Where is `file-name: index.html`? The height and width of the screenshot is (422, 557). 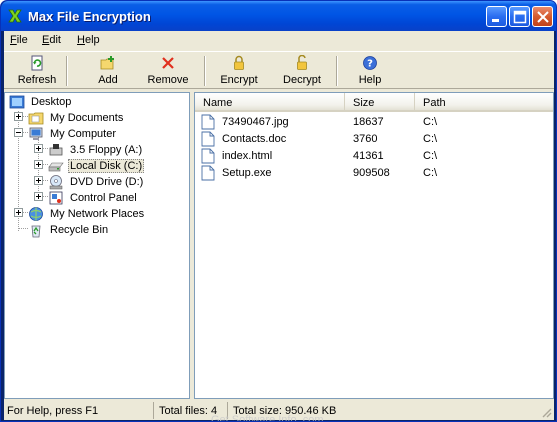 file-name: index.html is located at coordinates (247, 156).